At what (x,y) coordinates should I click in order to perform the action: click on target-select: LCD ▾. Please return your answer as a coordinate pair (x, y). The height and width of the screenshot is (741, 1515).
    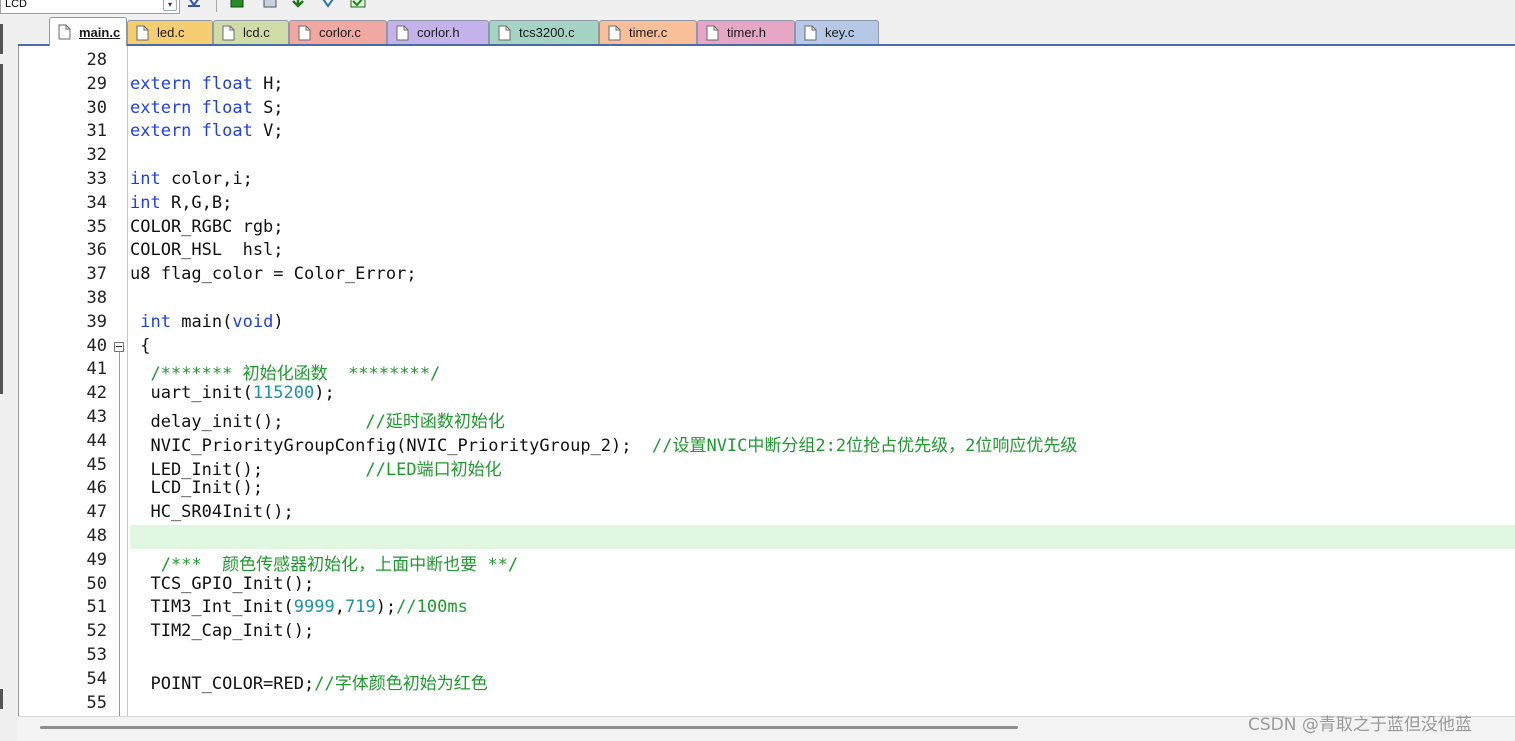
    Looking at the image, I should click on (90, 7).